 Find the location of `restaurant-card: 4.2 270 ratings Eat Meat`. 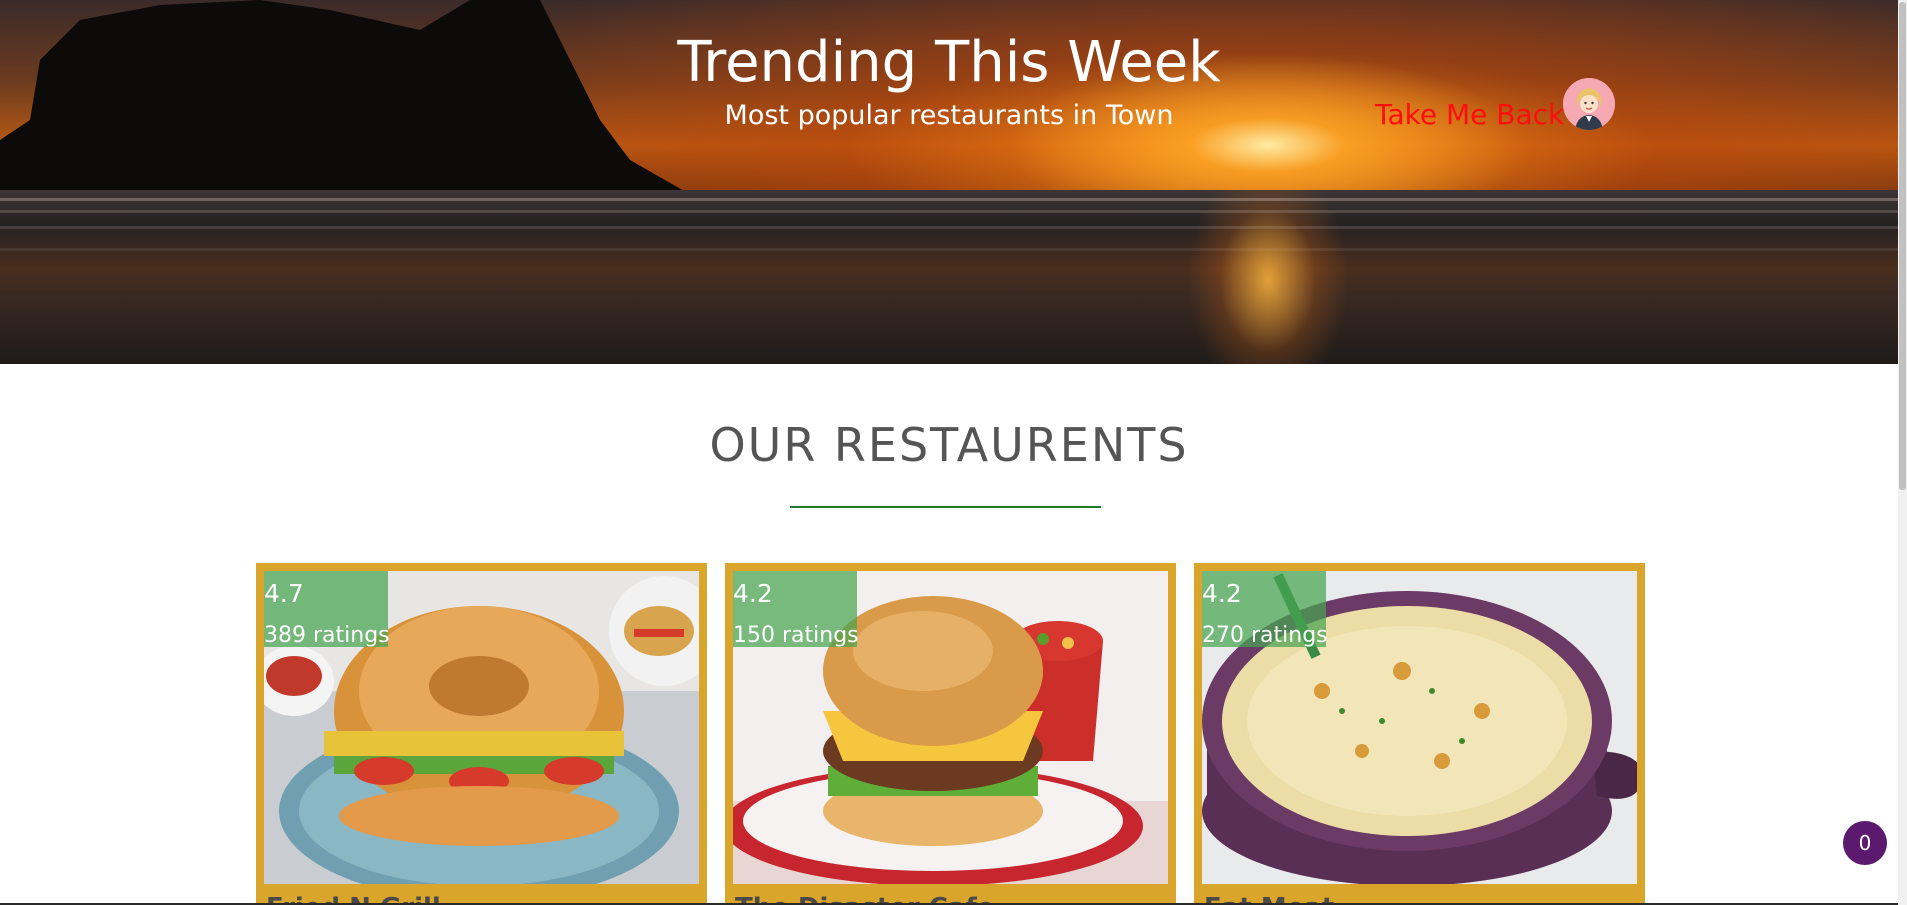

restaurant-card: 4.2 270 ratings Eat Meat is located at coordinates (1419, 734).